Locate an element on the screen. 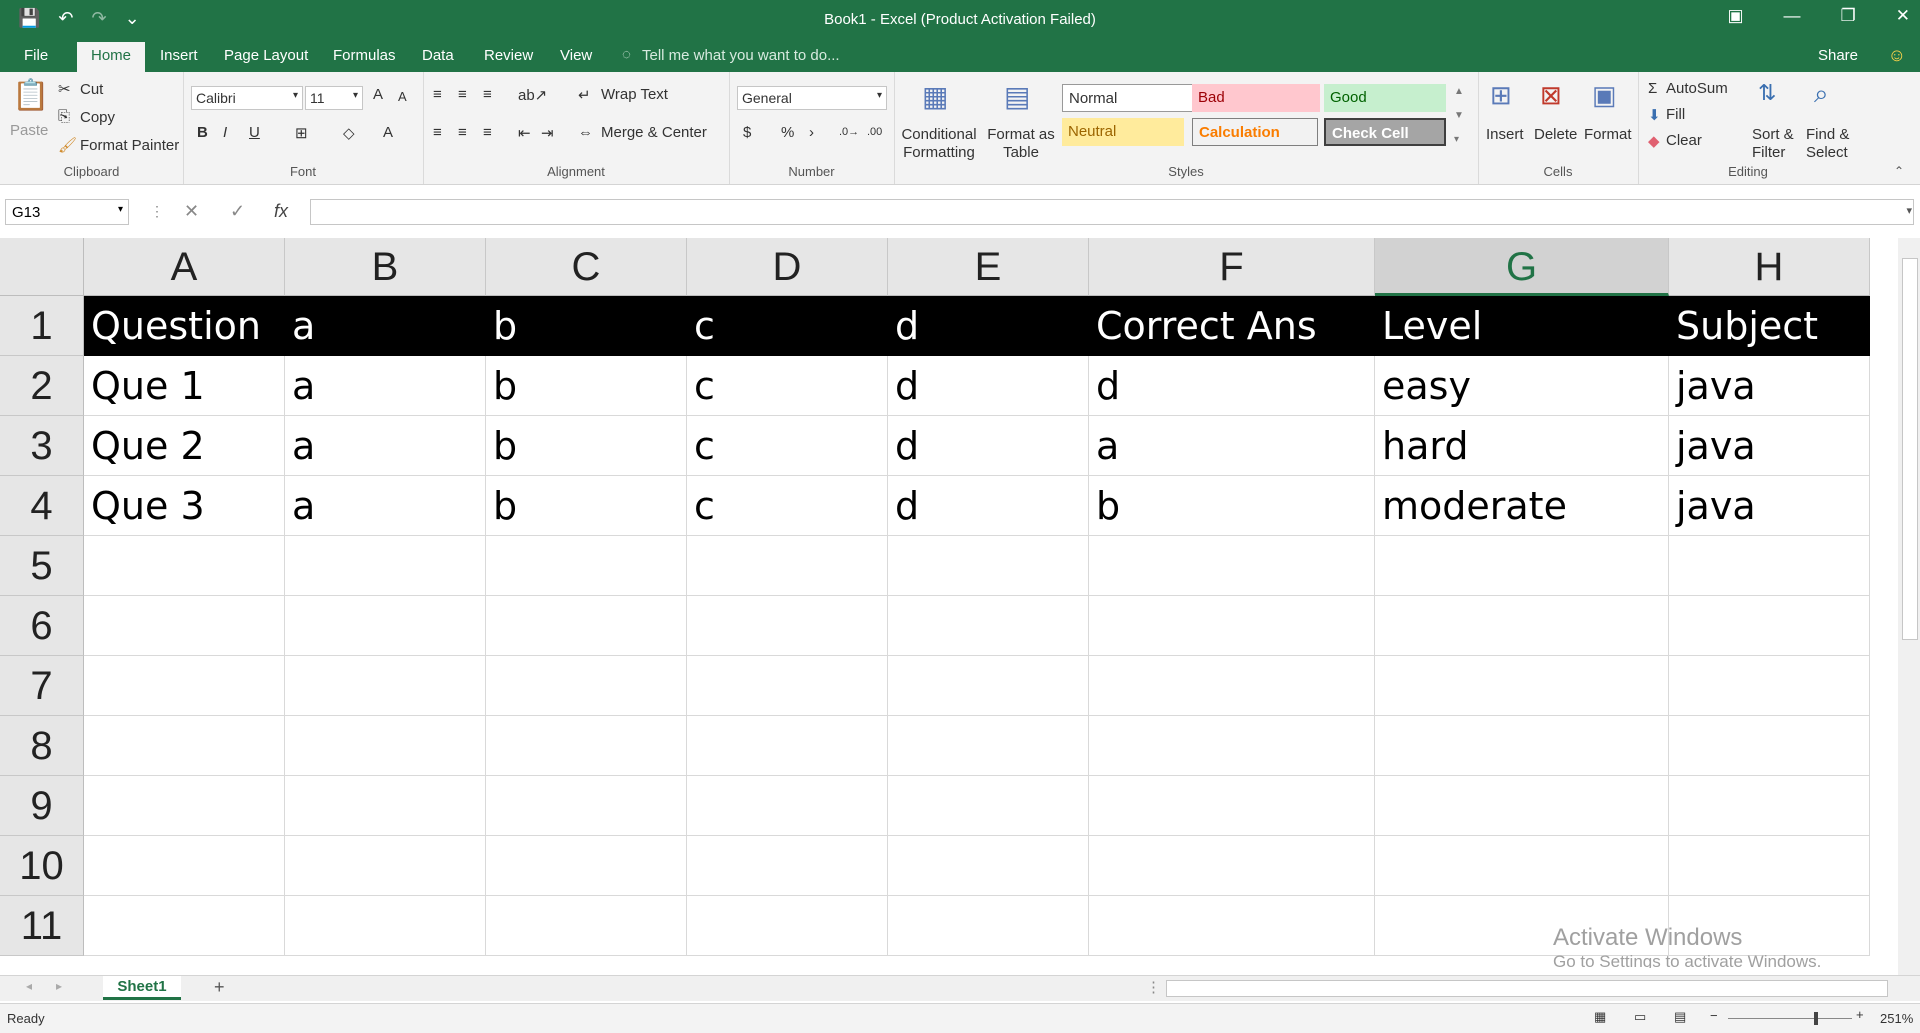 Image resolution: width=1920 pixels, height=1033 pixels. styles-scroll-up-icon: ▲ is located at coordinates (1459, 91).